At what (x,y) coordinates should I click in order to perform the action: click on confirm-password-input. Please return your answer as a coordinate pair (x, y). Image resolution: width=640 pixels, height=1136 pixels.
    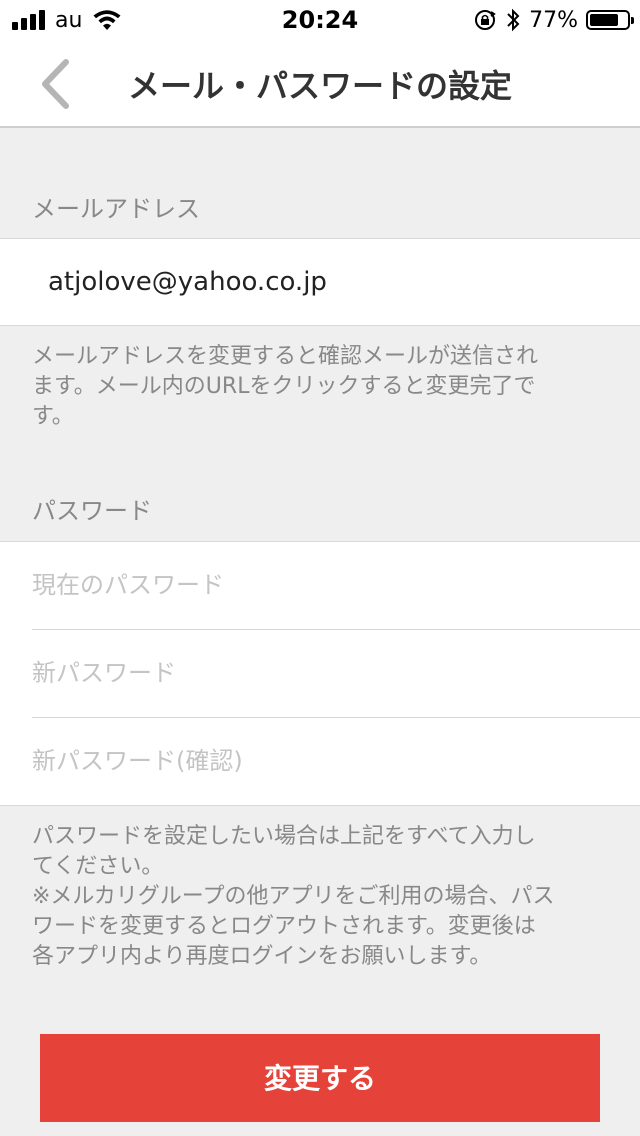
    Looking at the image, I should click on (336, 761).